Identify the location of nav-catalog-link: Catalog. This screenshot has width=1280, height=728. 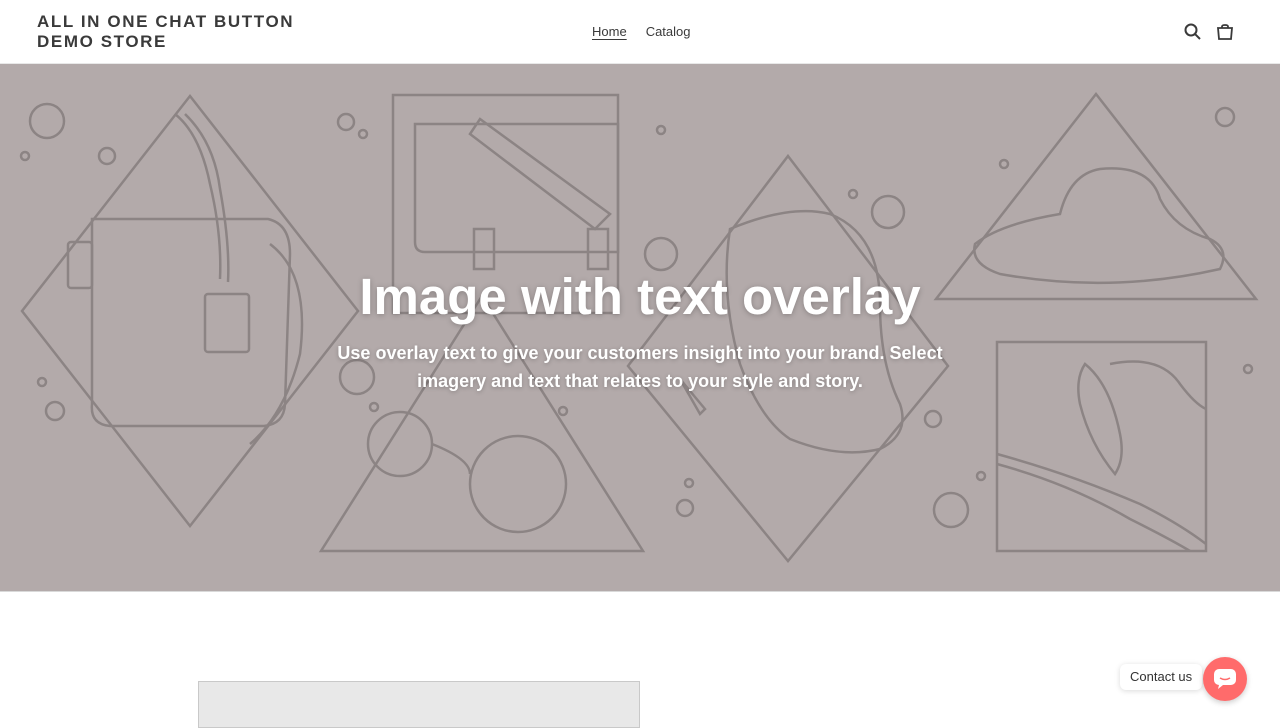
(668, 31).